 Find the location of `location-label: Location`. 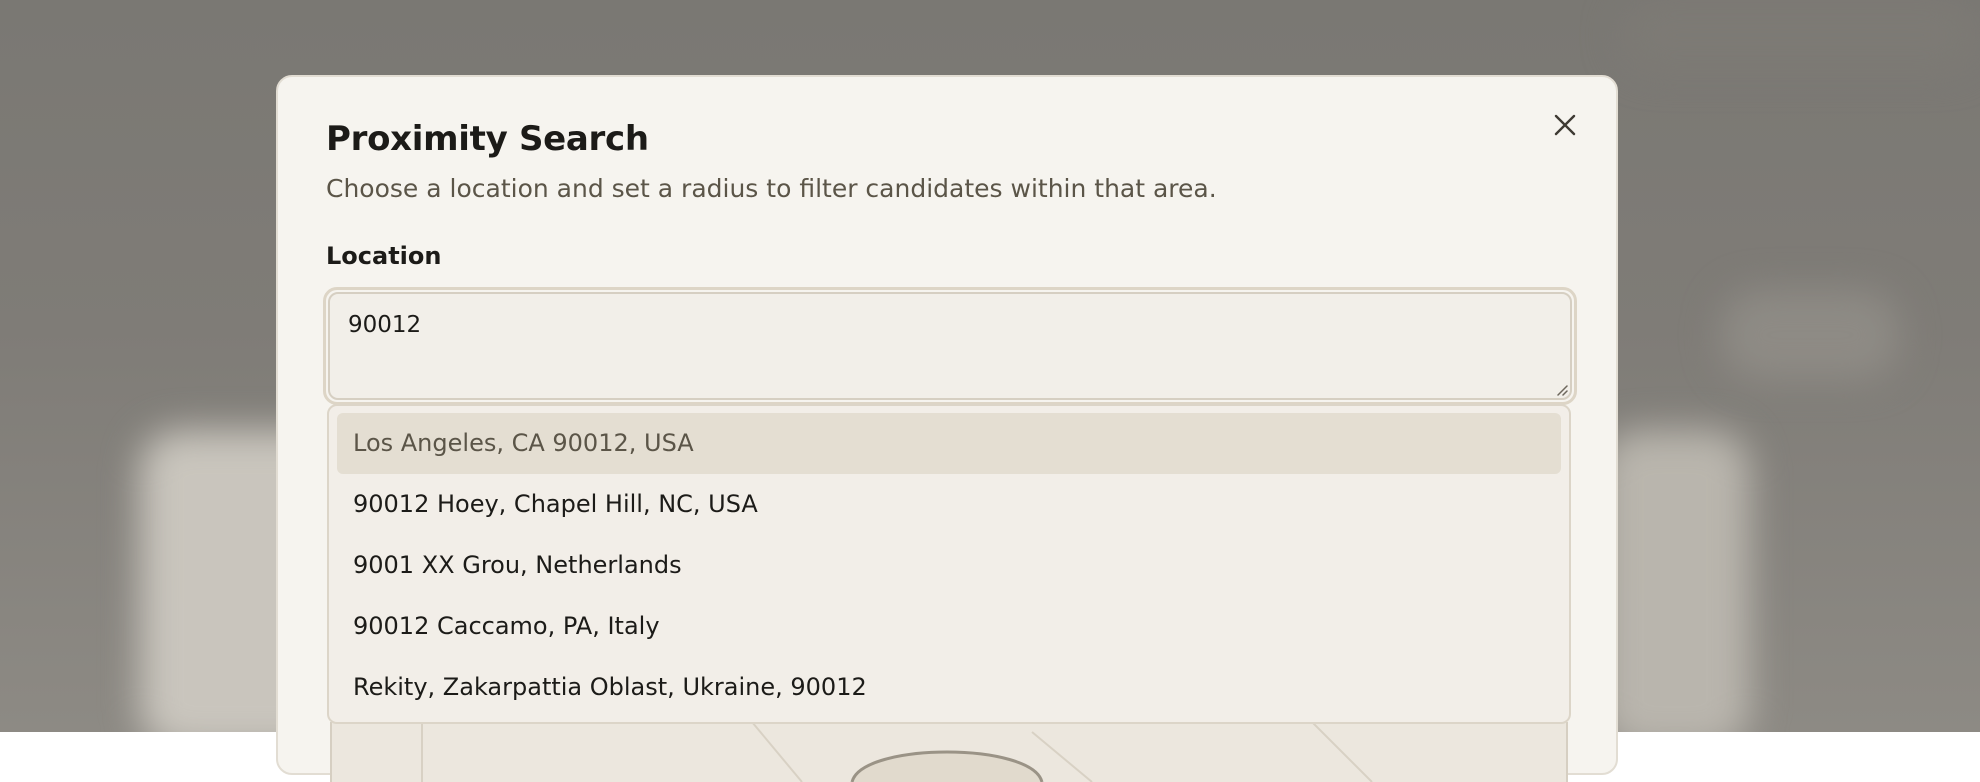

location-label: Location is located at coordinates (384, 256).